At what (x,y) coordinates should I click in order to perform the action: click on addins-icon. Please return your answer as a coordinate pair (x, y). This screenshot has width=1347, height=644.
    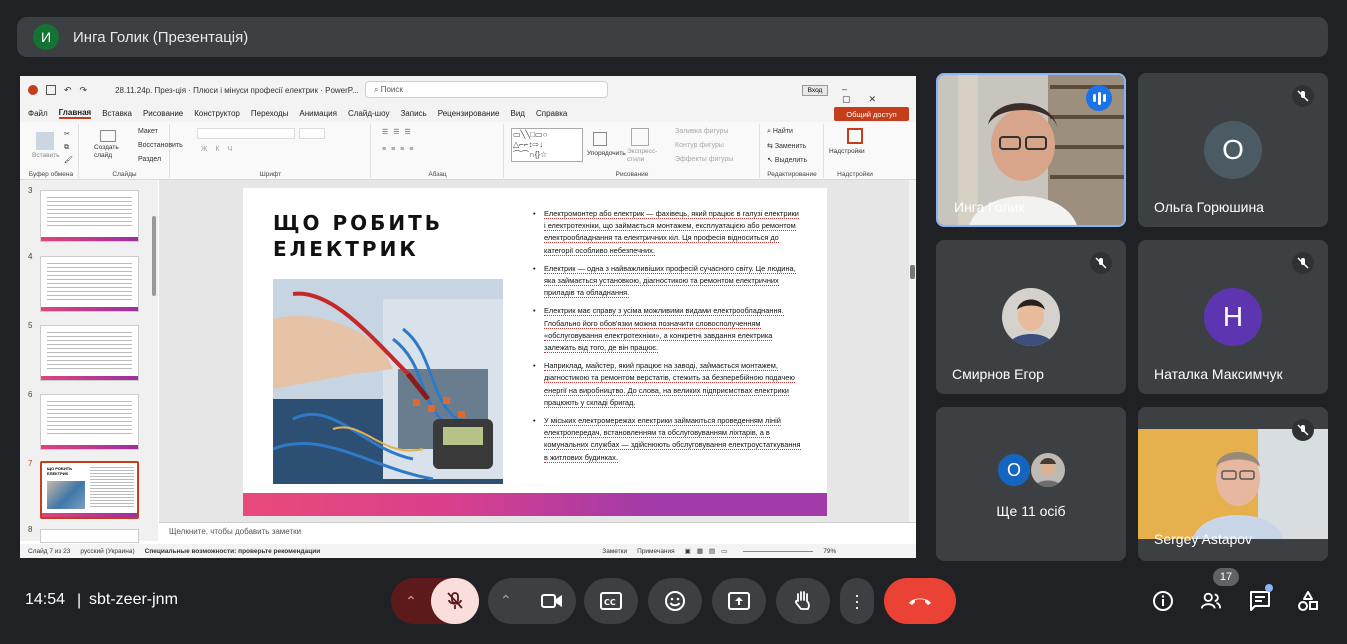
    Looking at the image, I should click on (855, 136).